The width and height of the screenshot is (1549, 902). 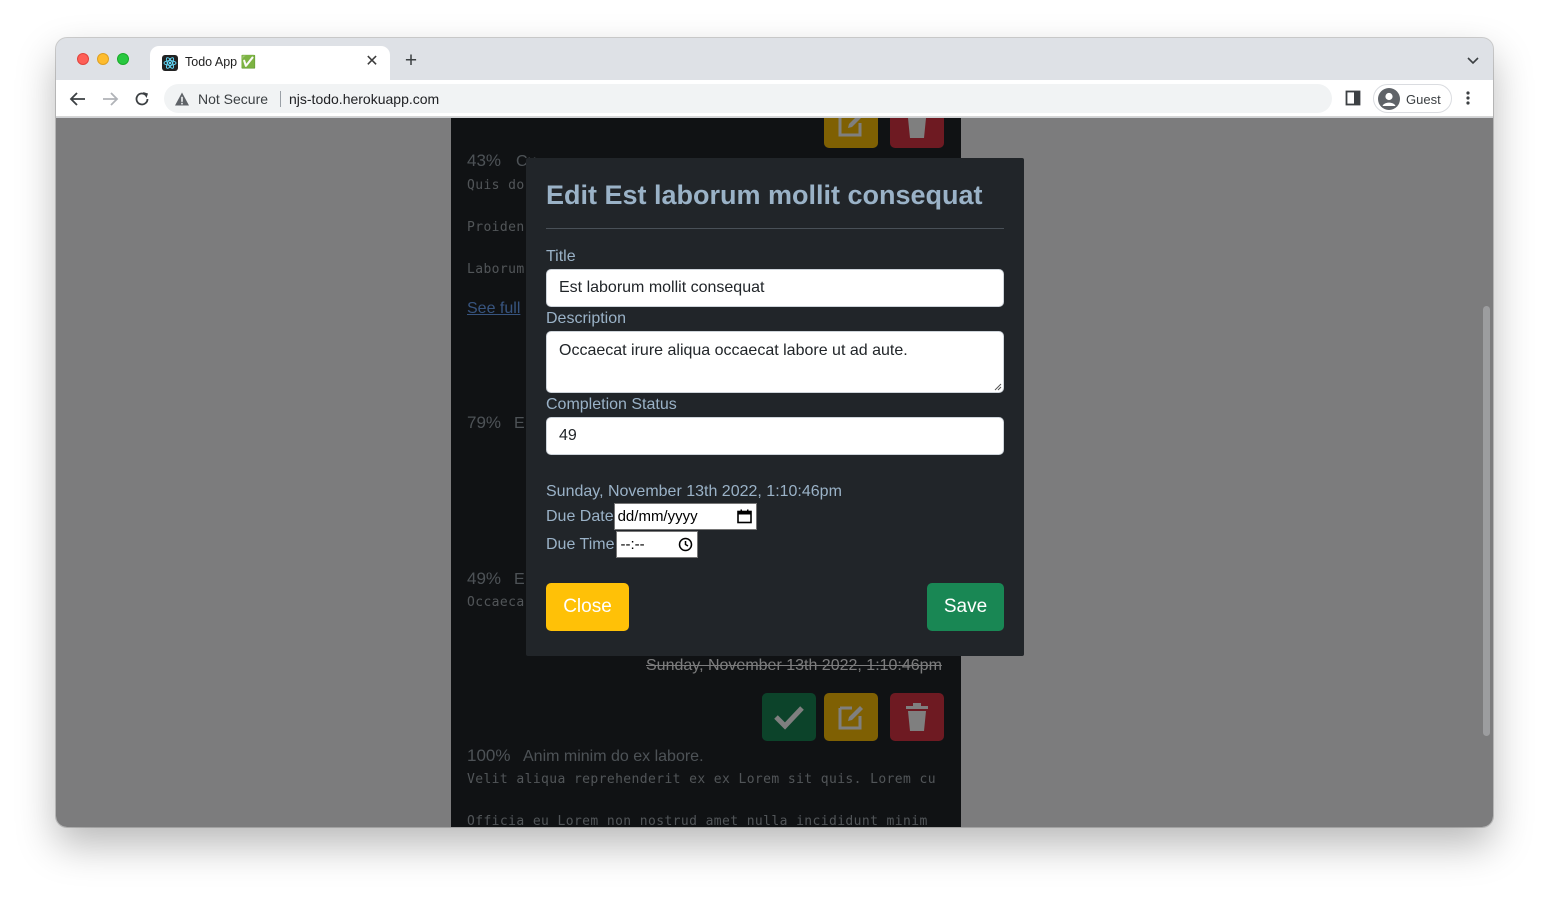 What do you see at coordinates (221, 62) in the screenshot?
I see `tab-title: Todo App ✅` at bounding box center [221, 62].